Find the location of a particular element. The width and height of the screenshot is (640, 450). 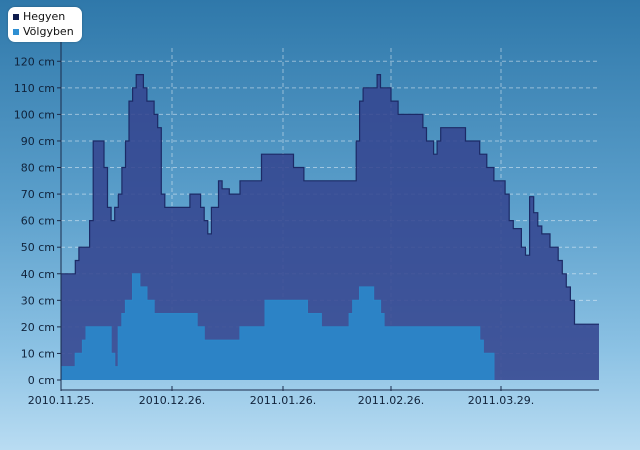

legend-item-hegyen: Hegyen is located at coordinates (43, 16).